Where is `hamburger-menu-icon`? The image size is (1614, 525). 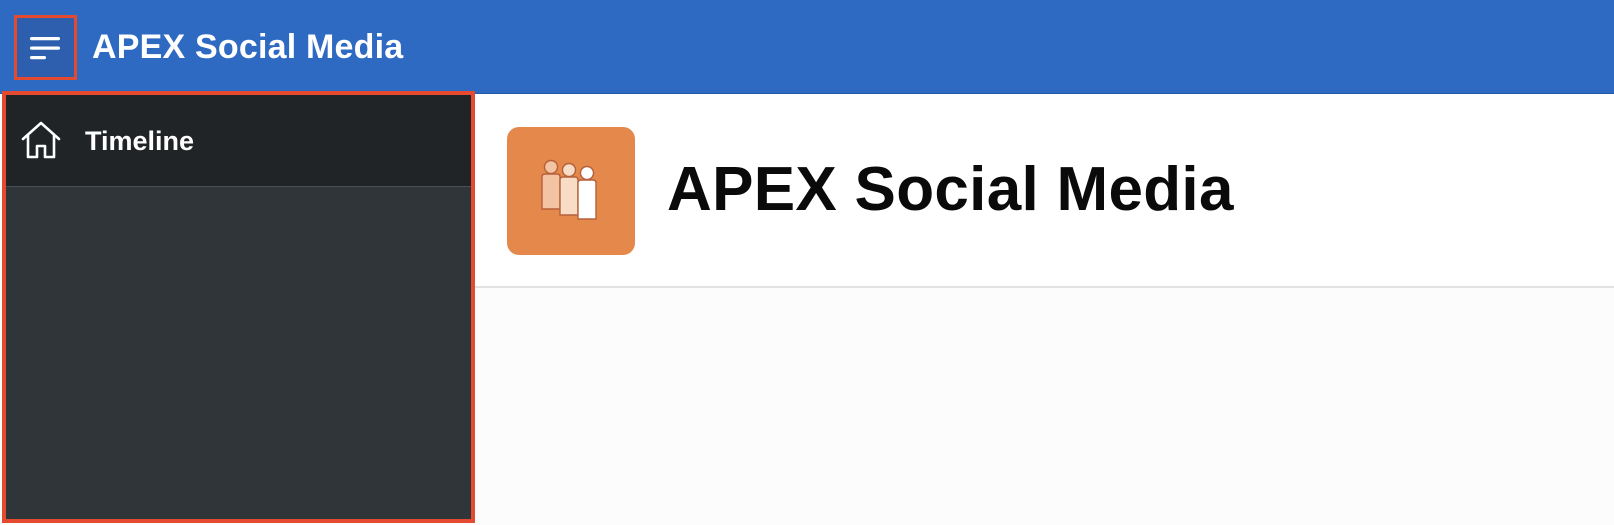
hamburger-menu-icon is located at coordinates (45, 48).